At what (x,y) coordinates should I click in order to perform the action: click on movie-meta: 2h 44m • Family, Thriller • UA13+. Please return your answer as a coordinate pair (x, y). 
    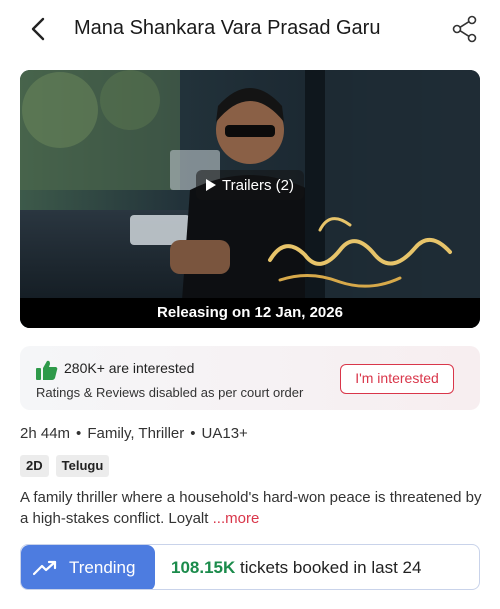
    Looking at the image, I should click on (134, 433).